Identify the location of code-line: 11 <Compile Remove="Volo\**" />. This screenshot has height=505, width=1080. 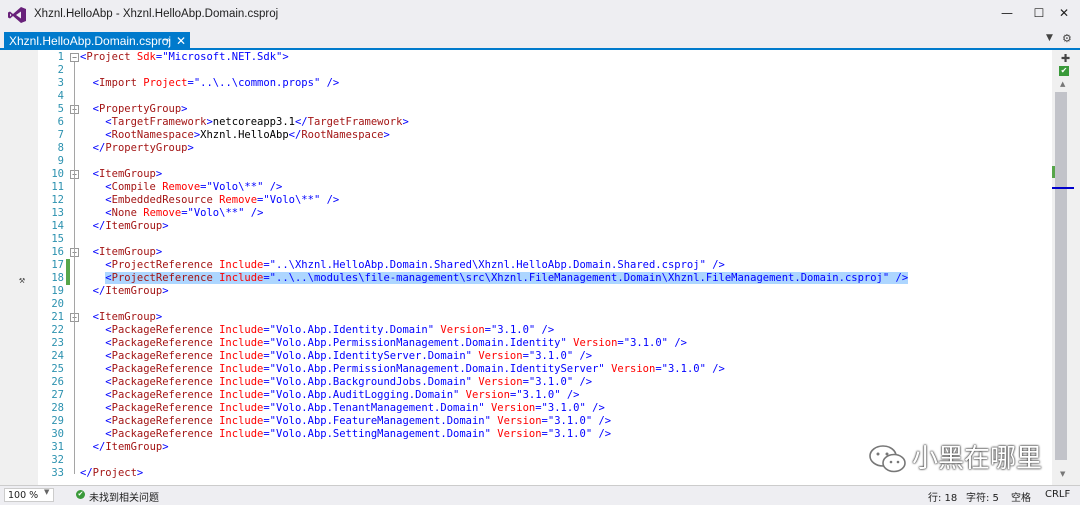
(526, 187).